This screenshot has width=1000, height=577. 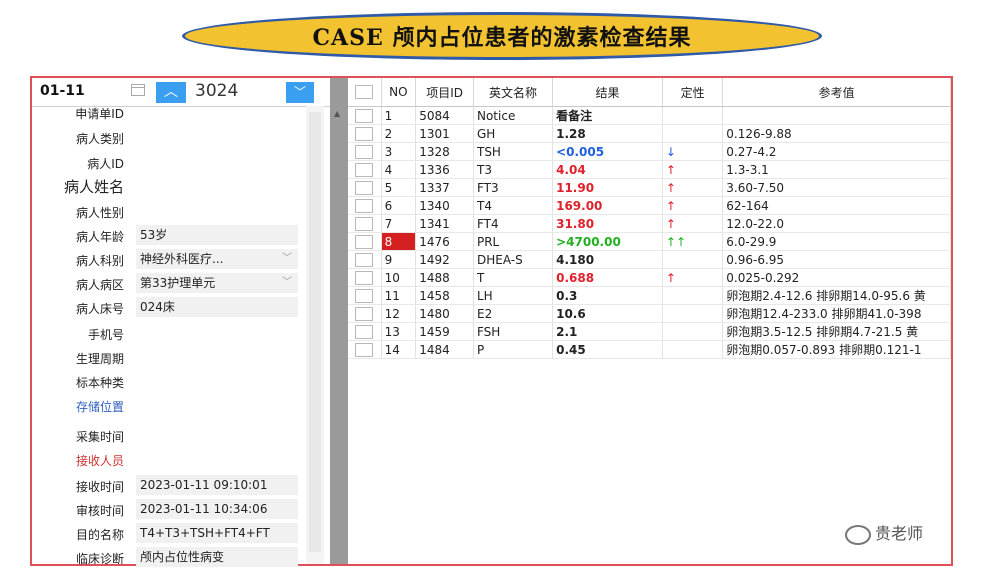 I want to click on select-all-cell, so click(x=365, y=92).